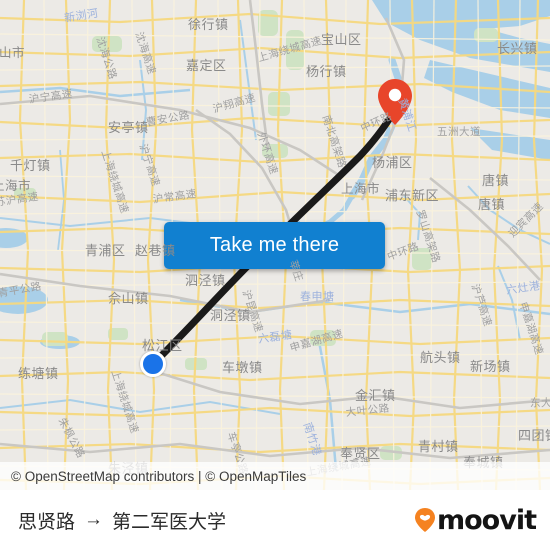  Describe the element at coordinates (153, 364) in the screenshot. I see `origin-marker-dot` at that location.